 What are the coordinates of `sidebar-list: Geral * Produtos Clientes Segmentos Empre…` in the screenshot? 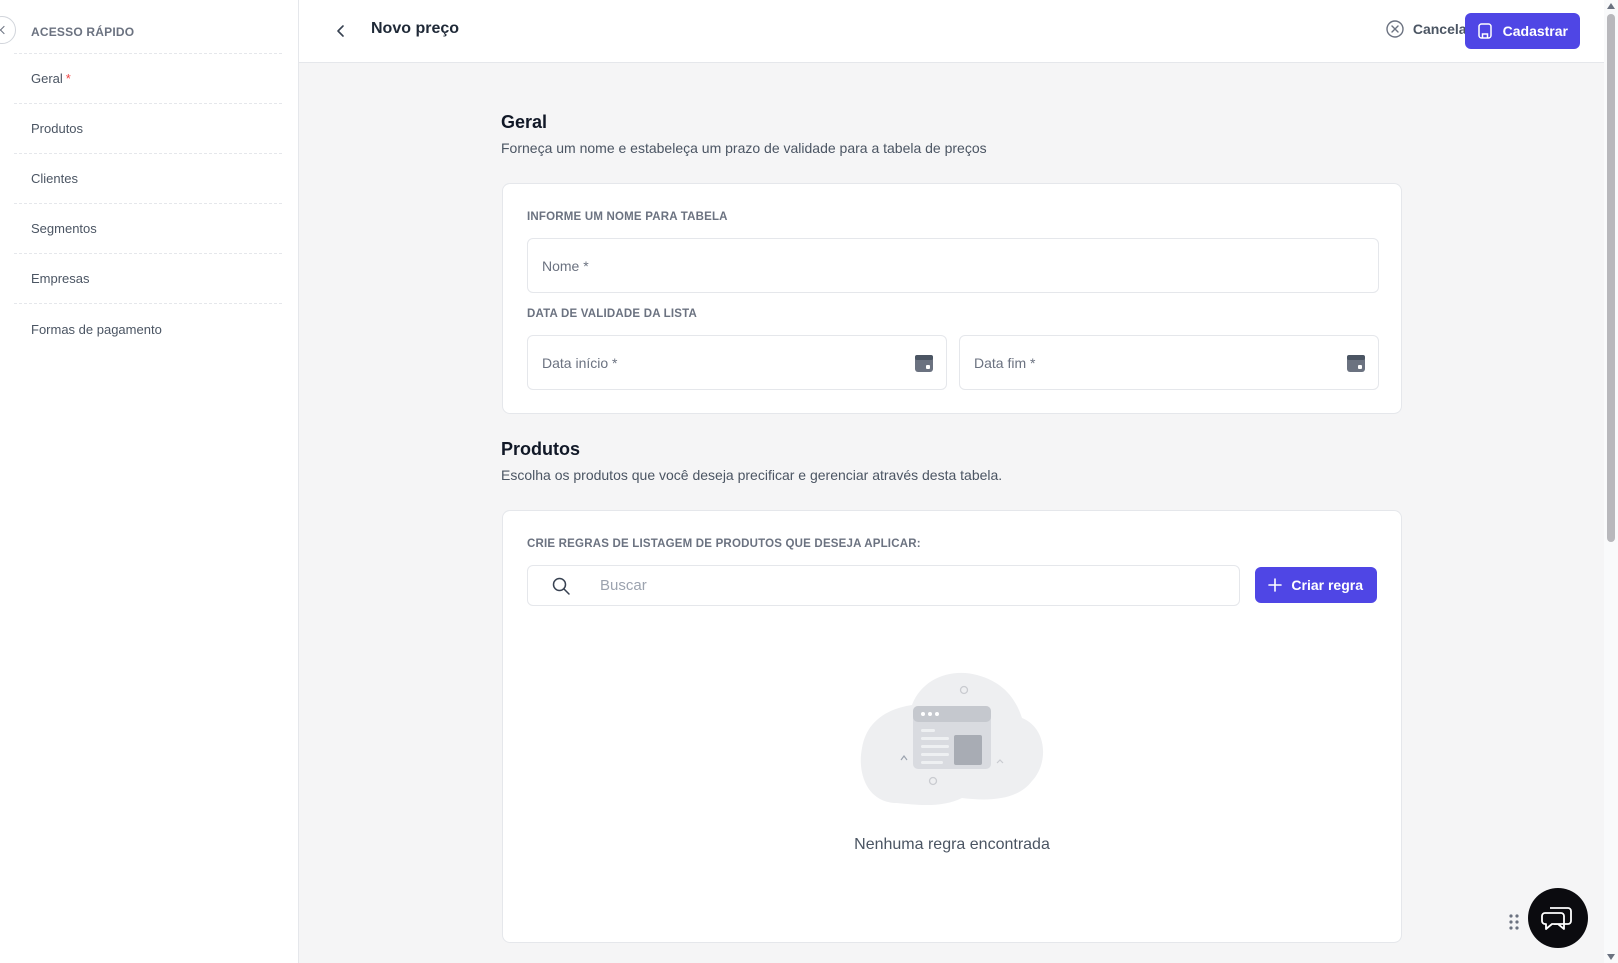 It's located at (148, 203).